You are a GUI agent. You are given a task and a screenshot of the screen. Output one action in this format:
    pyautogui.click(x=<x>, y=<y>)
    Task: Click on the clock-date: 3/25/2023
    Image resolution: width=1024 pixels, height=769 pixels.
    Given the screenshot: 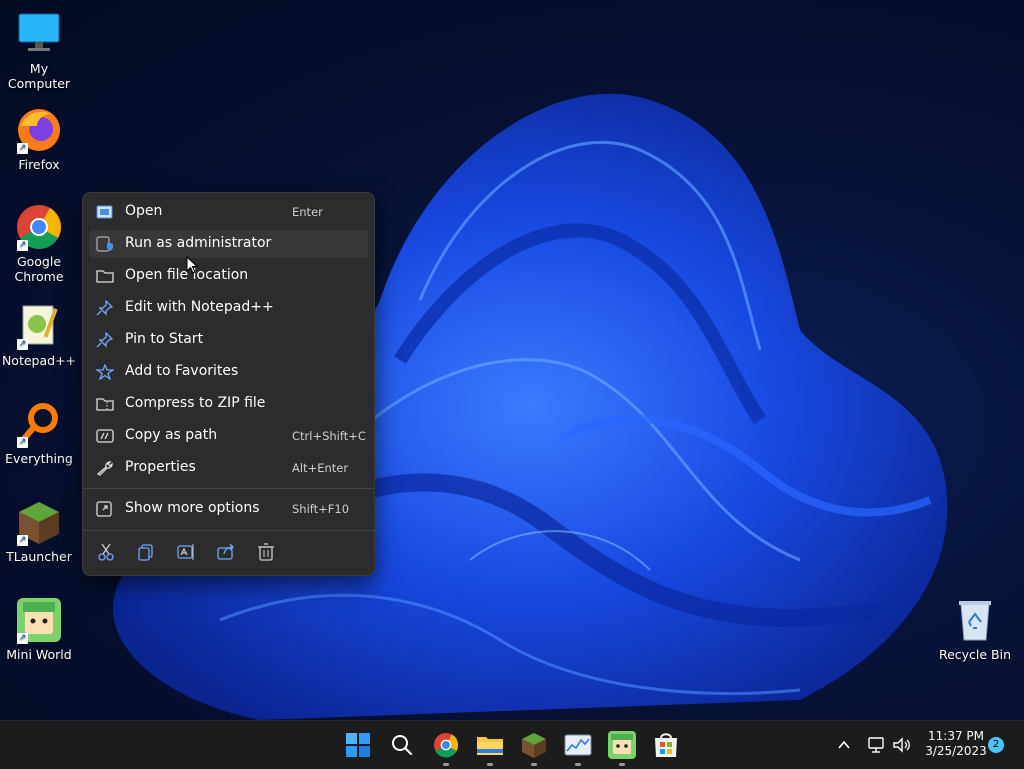 What is the action you would take?
    pyautogui.click(x=956, y=751)
    